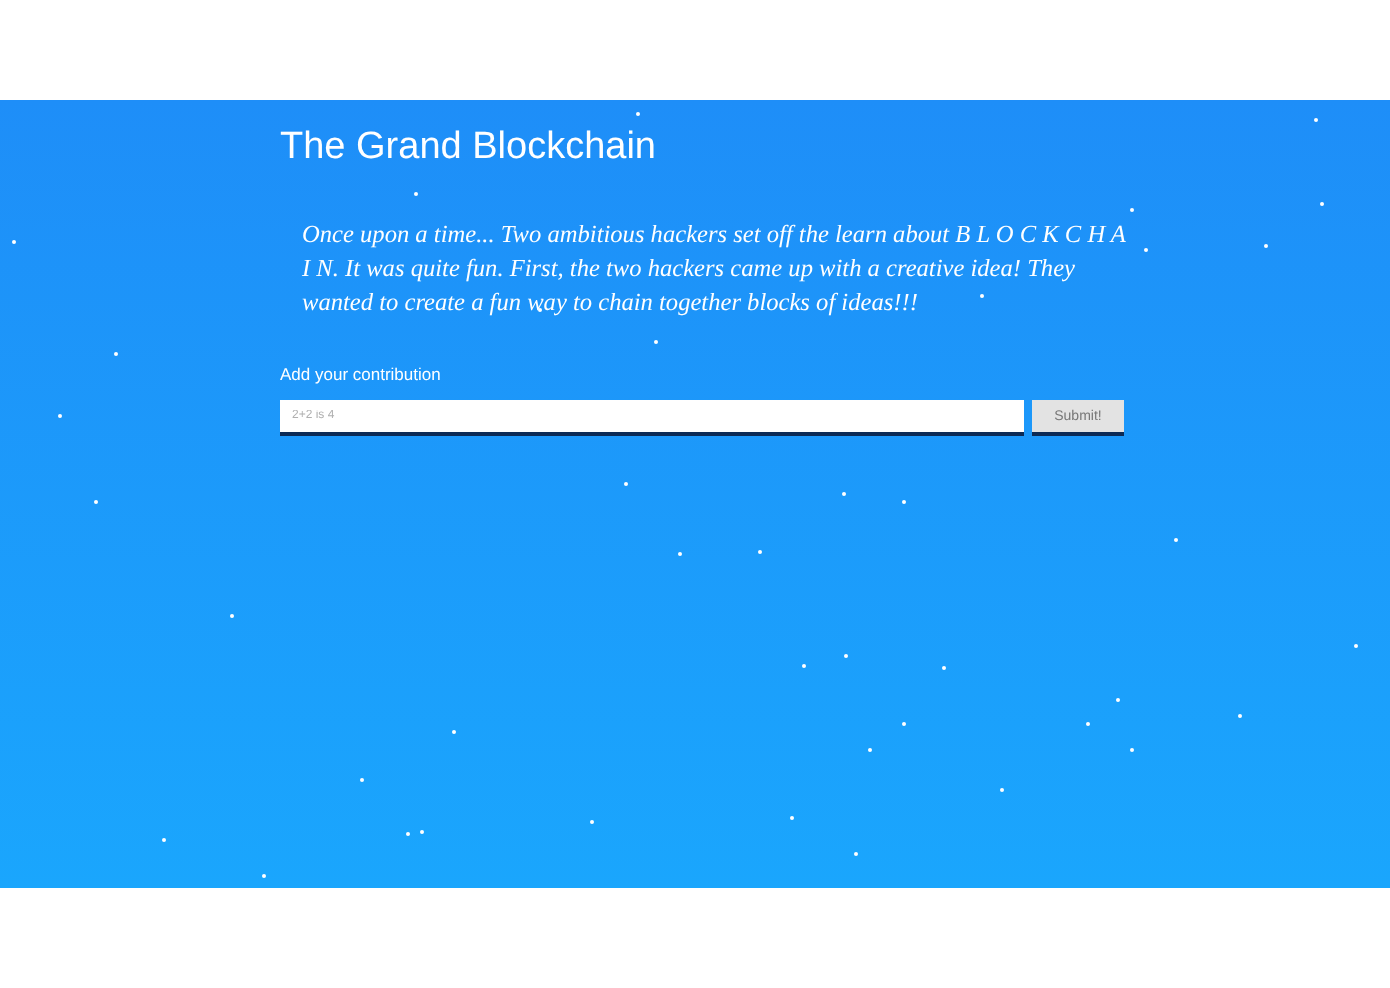  Describe the element at coordinates (361, 374) in the screenshot. I see `contribution-label: Add your contribution` at that location.